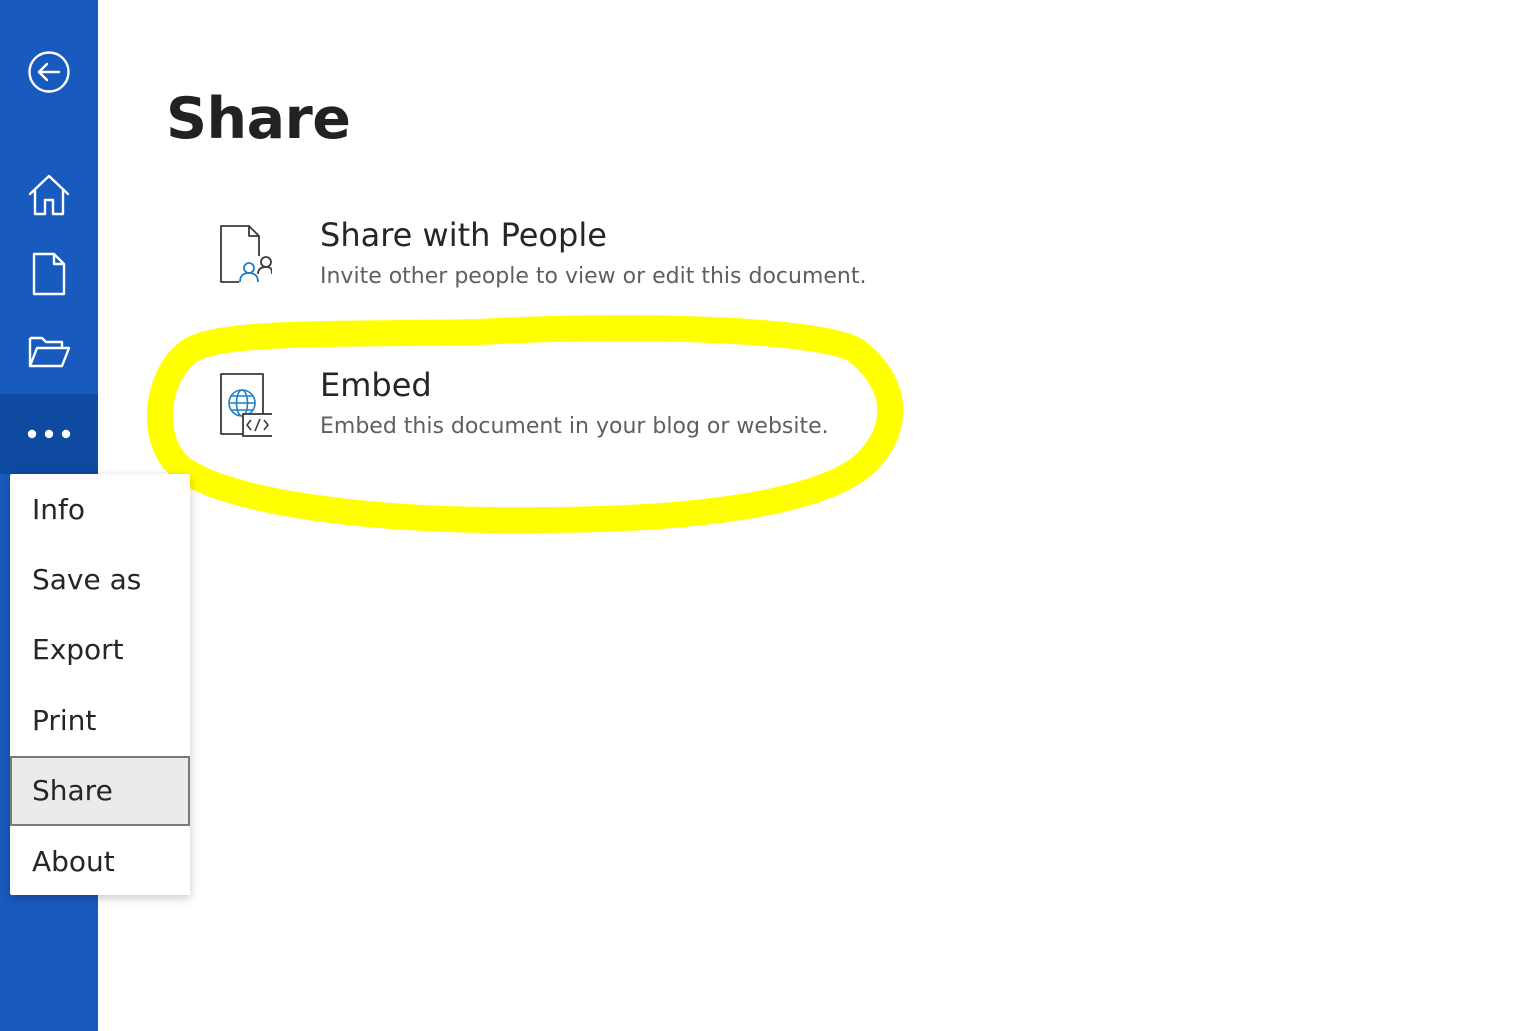 The height and width of the screenshot is (1031, 1515). I want to click on back-button, so click(49, 72).